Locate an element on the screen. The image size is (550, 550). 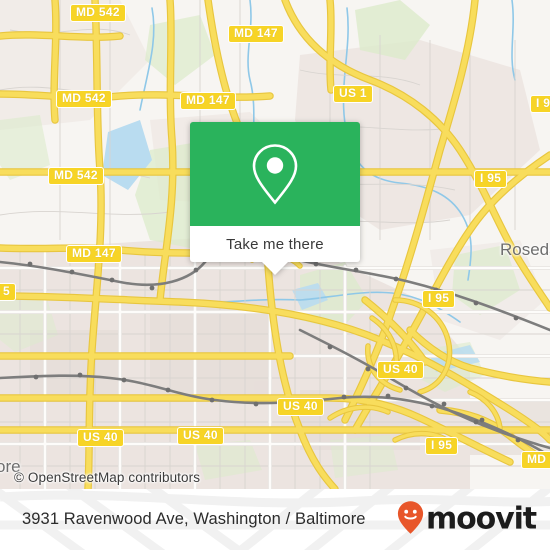
location-popup: Take me there is located at coordinates (275, 198).